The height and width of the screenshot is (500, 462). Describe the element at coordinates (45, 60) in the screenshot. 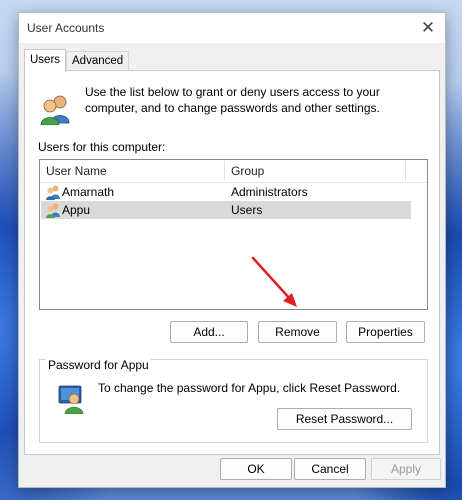

I see `tab-users: Users` at that location.